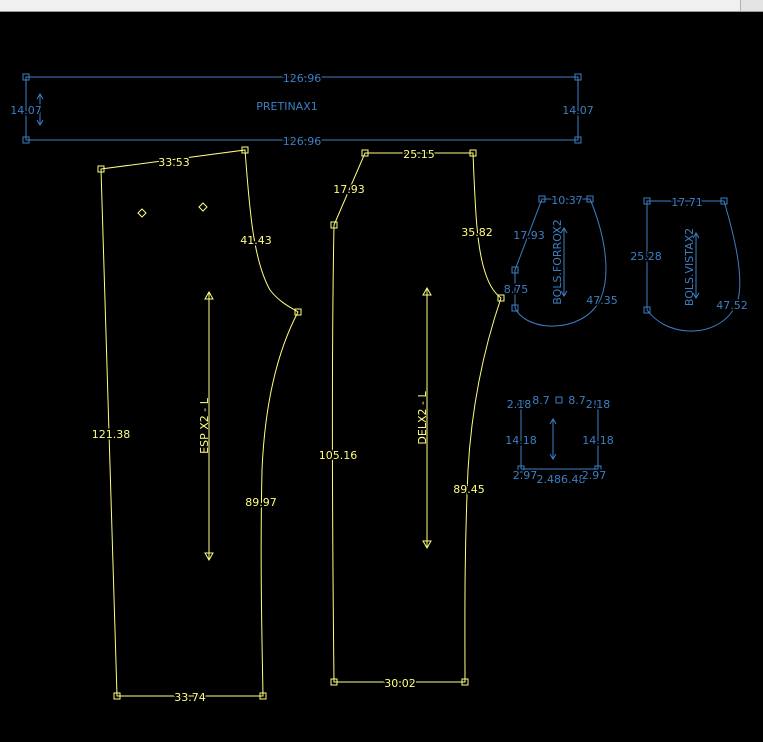 This screenshot has width=763, height=742. I want to click on piece-bolsillo-vista: 17.71 25.28 47.52 BOLS.VISTAX2, so click(689, 263).